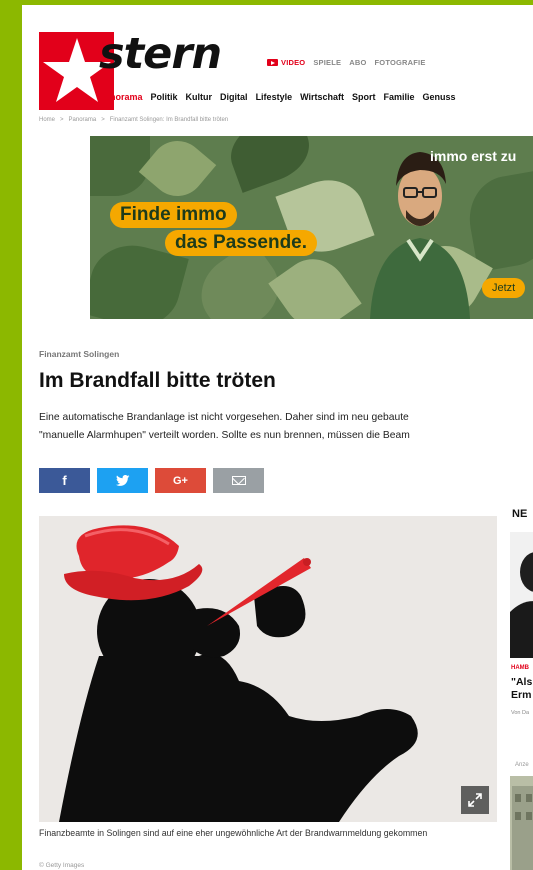 The height and width of the screenshot is (870, 533). I want to click on sidebar-teaser-title-line: Erm, so click(521, 695).